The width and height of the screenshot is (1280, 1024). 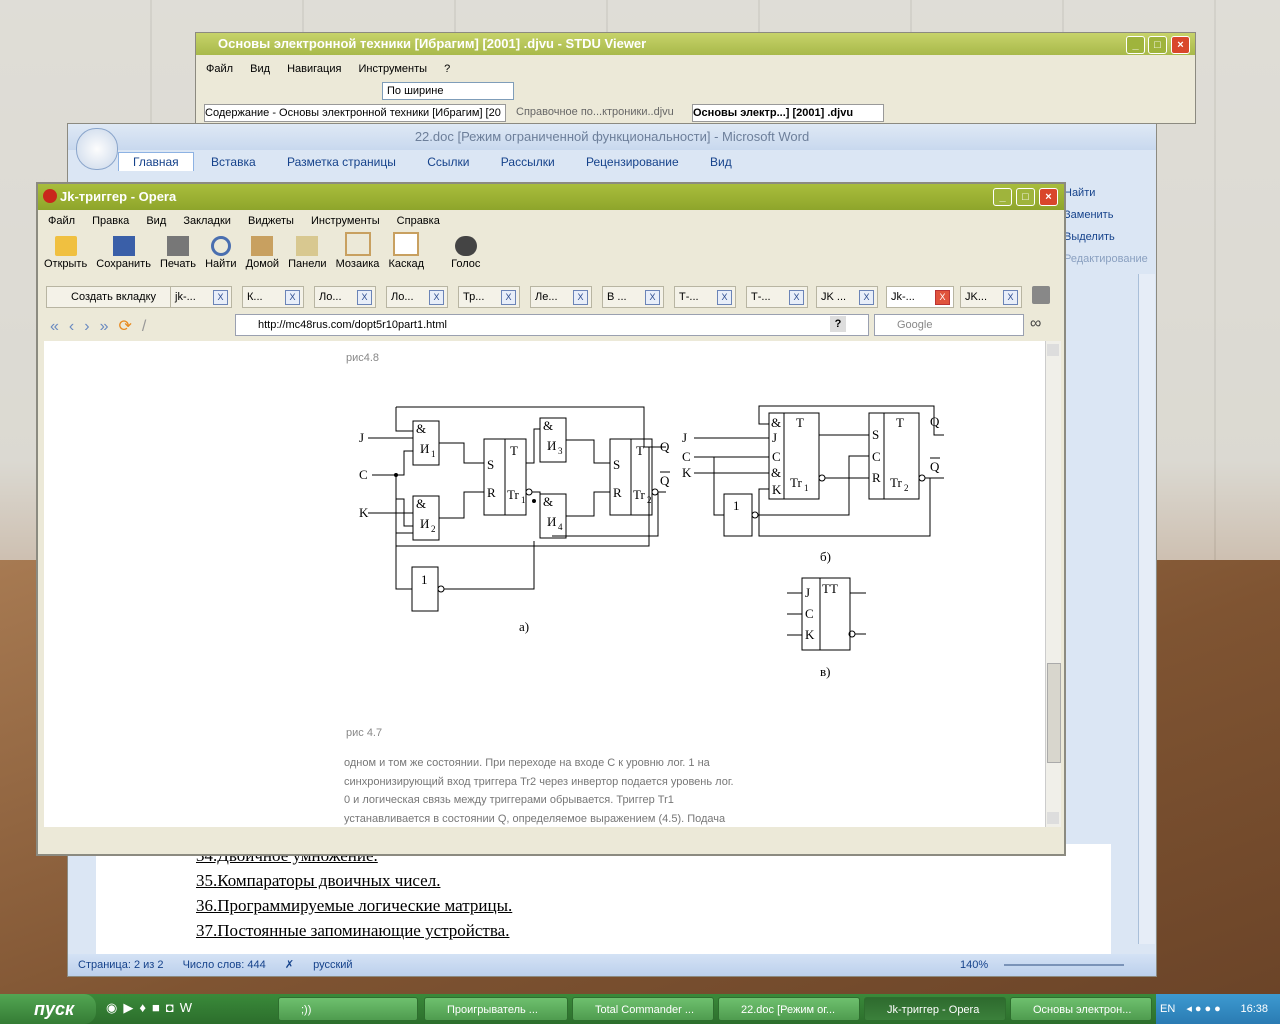 What do you see at coordinates (233, 162) in the screenshot?
I see `tab-insert: Вставка` at bounding box center [233, 162].